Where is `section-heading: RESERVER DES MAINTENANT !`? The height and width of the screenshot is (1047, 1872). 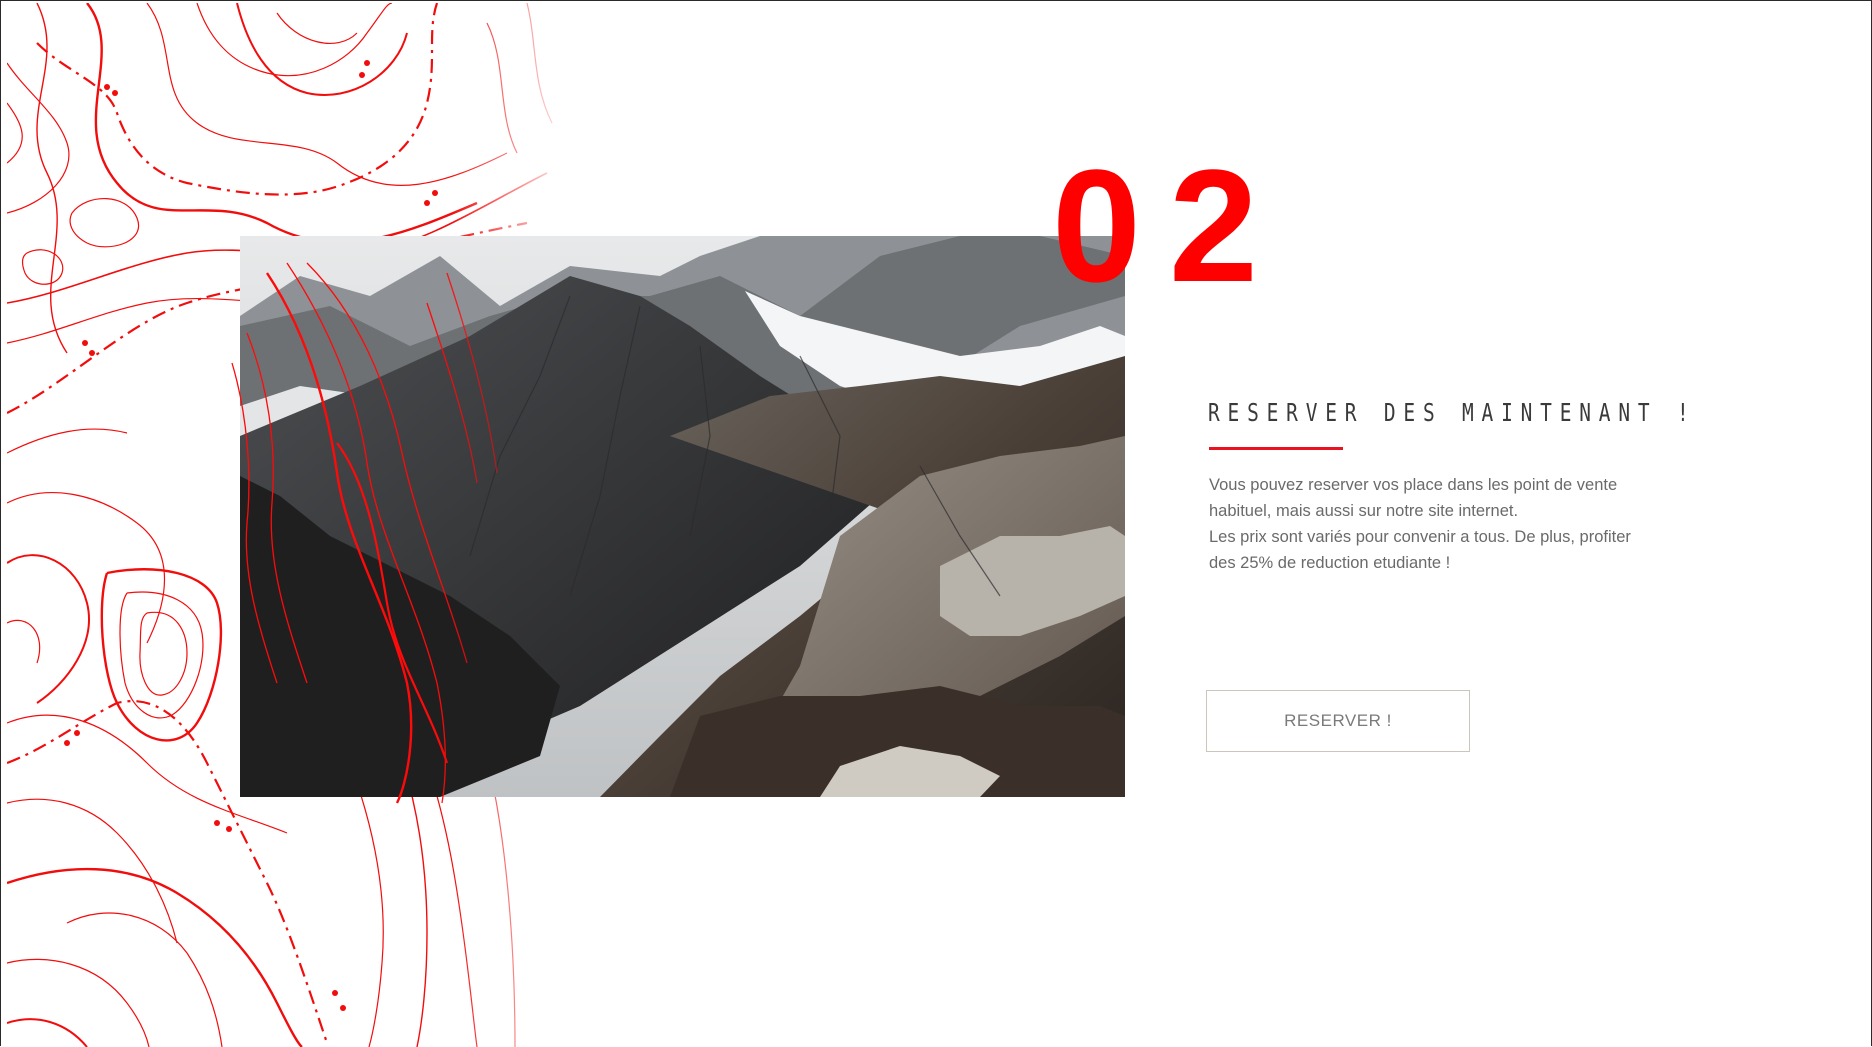 section-heading: RESERVER DES MAINTENANT ! is located at coordinates (1452, 412).